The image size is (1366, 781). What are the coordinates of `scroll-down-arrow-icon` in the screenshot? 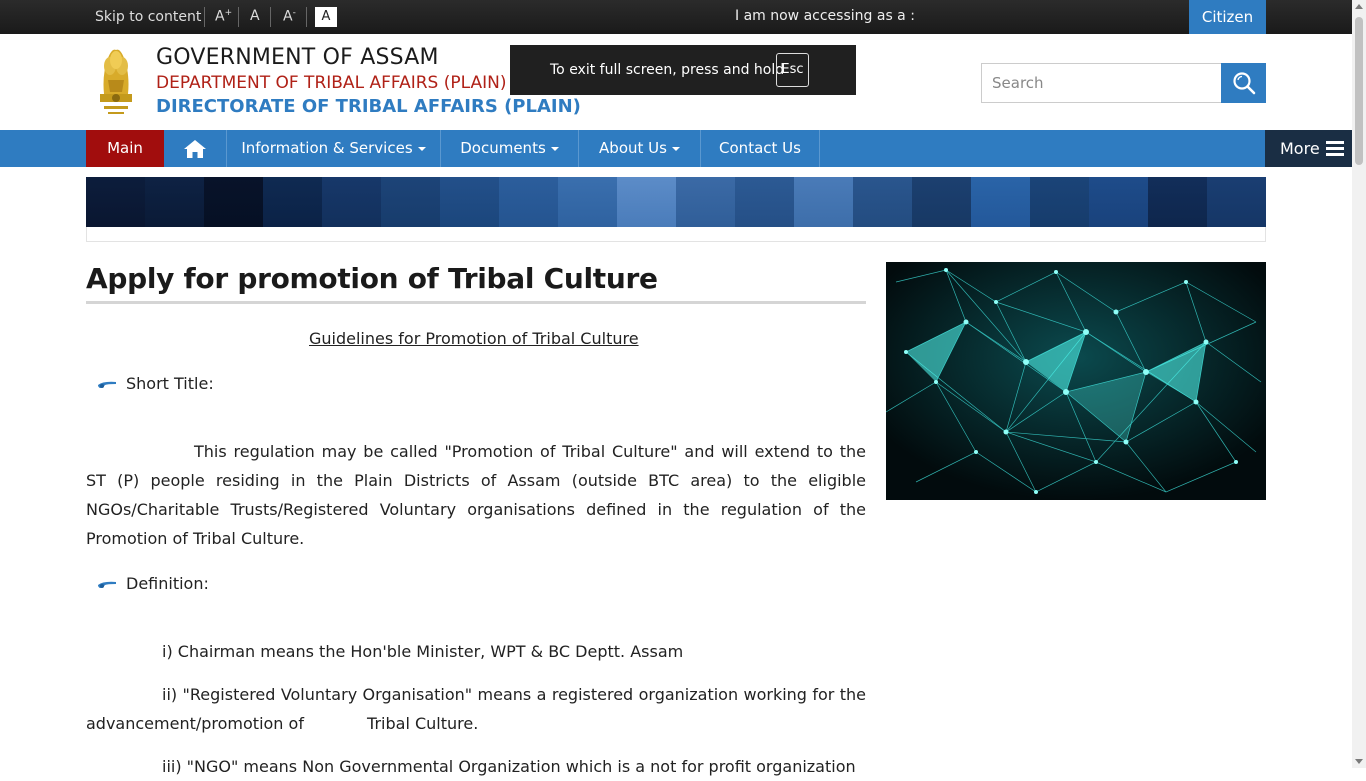 It's located at (1359, 761).